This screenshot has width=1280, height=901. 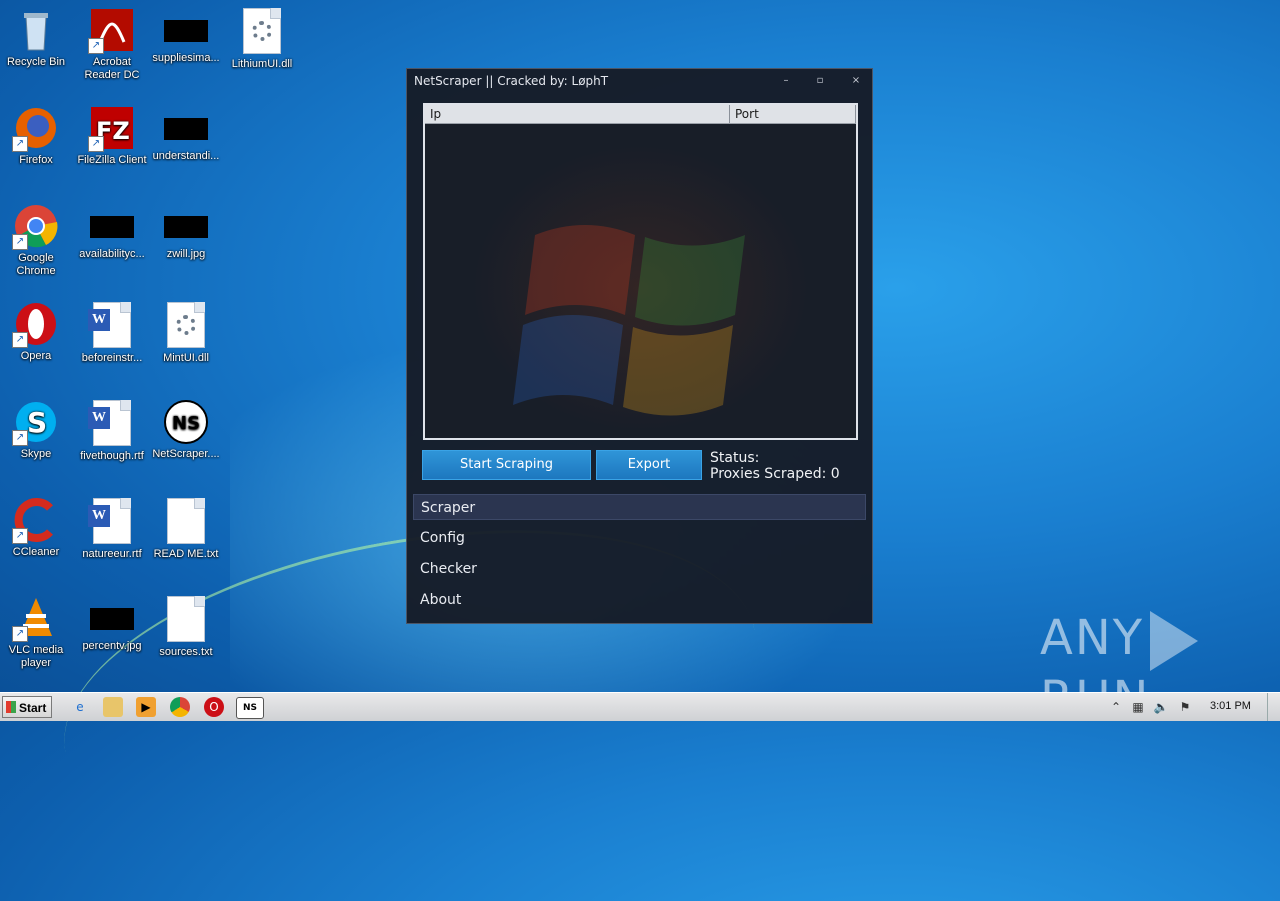 What do you see at coordinates (639, 507) in the screenshot?
I see `nav-item-scraper: Scraper` at bounding box center [639, 507].